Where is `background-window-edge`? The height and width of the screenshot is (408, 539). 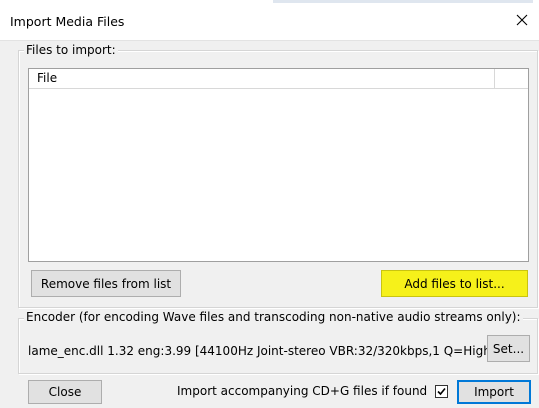
background-window-edge is located at coordinates (403, 1).